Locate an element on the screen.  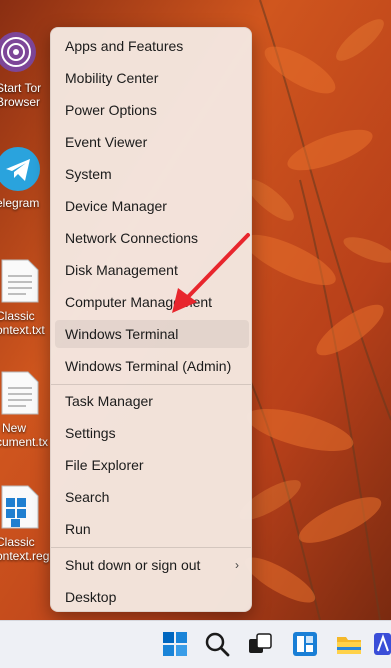
desktop-icon-label: cument.tx is located at coordinates (24, 442).